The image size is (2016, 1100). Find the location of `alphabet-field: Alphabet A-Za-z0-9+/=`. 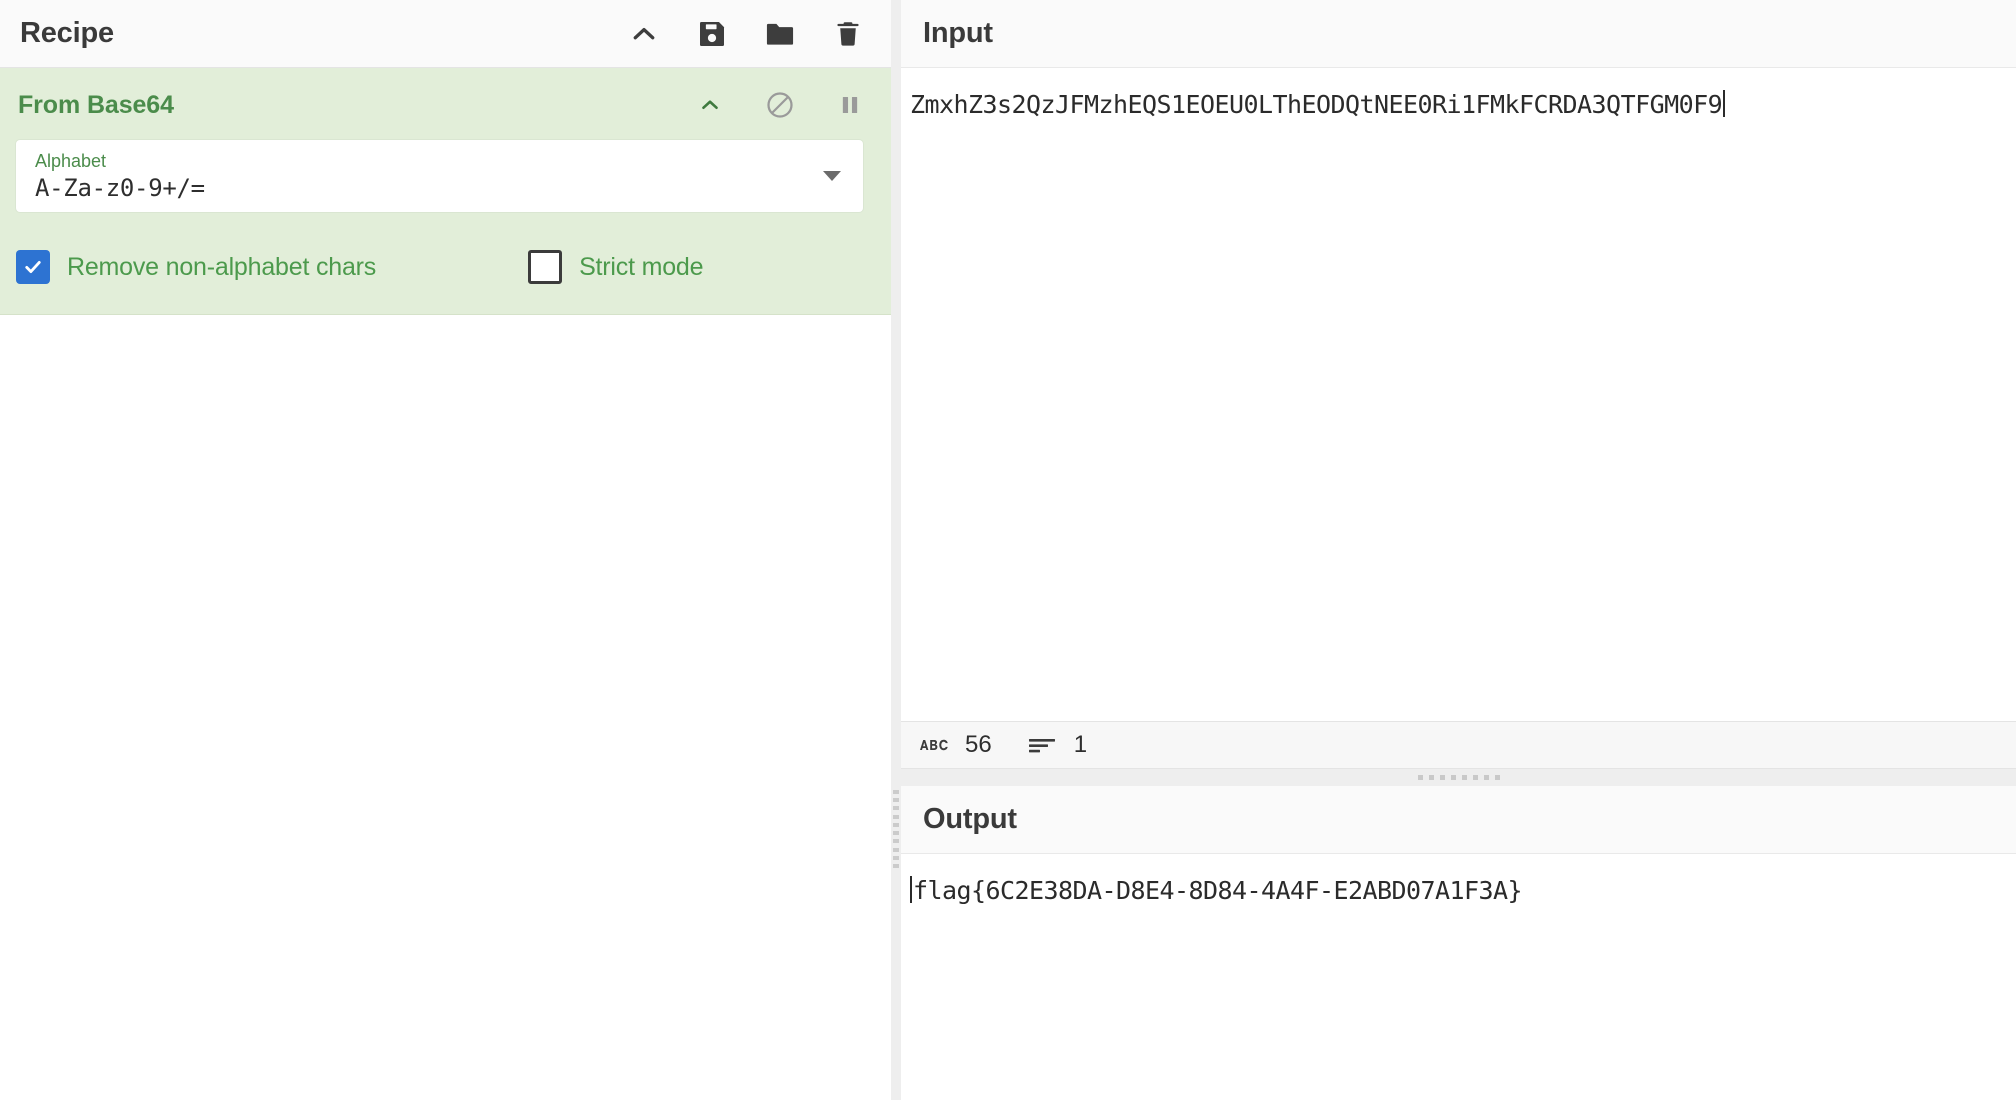

alphabet-field: Alphabet A-Za-z0-9+/= is located at coordinates (439, 176).